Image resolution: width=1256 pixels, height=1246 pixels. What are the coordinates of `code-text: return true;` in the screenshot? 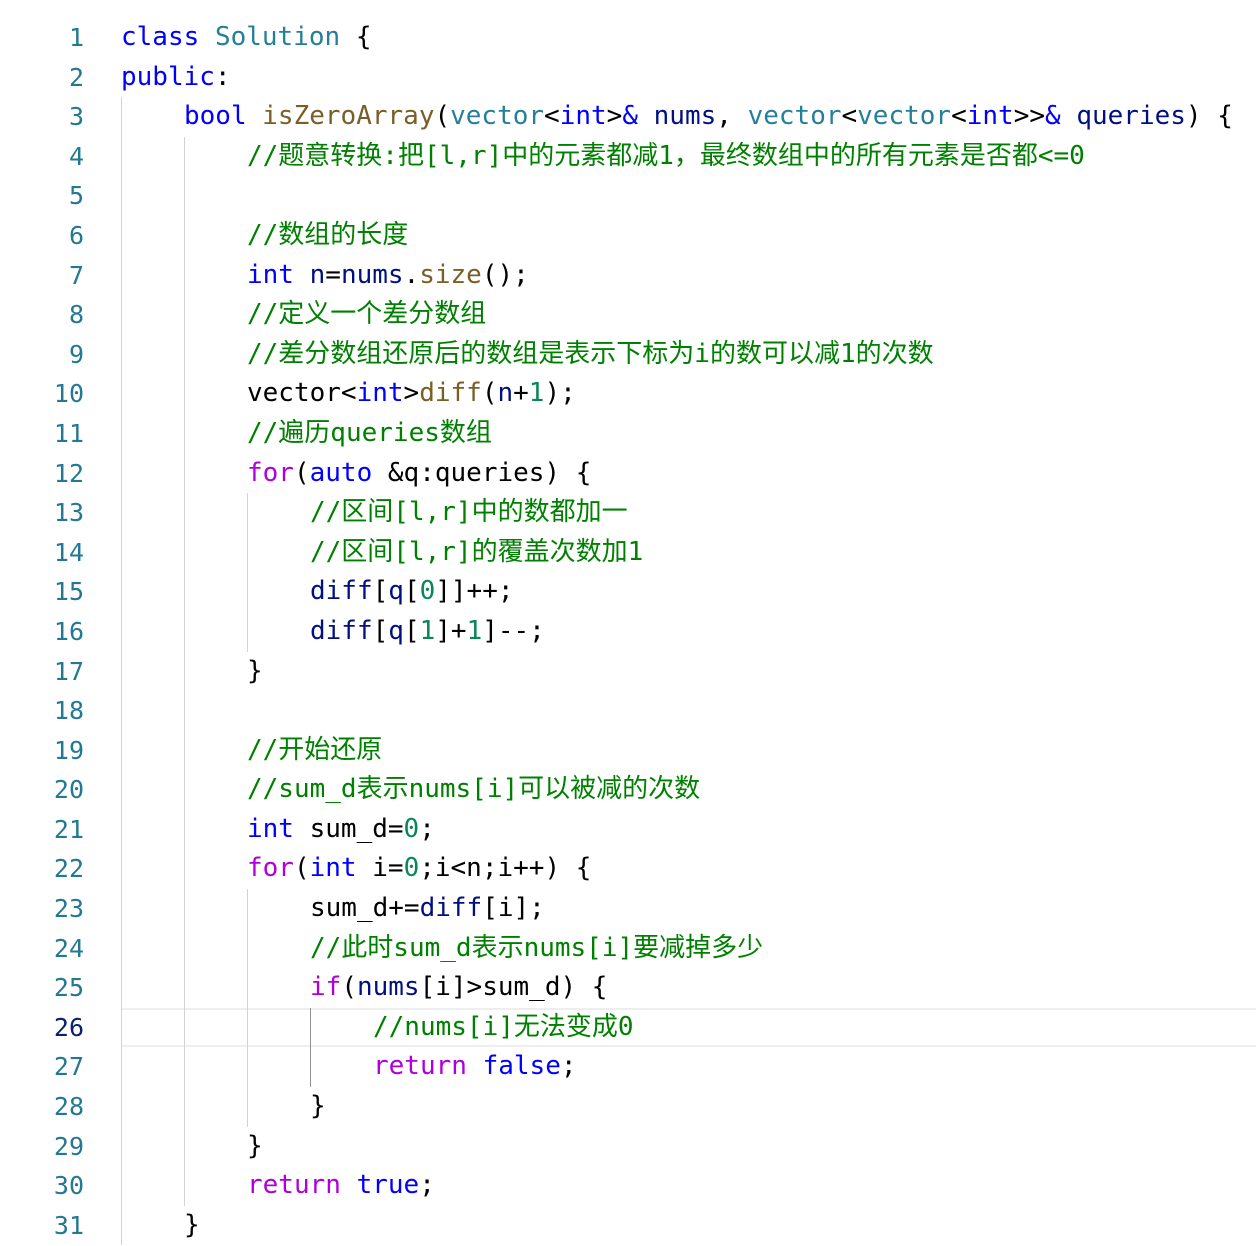 It's located at (341, 1186).